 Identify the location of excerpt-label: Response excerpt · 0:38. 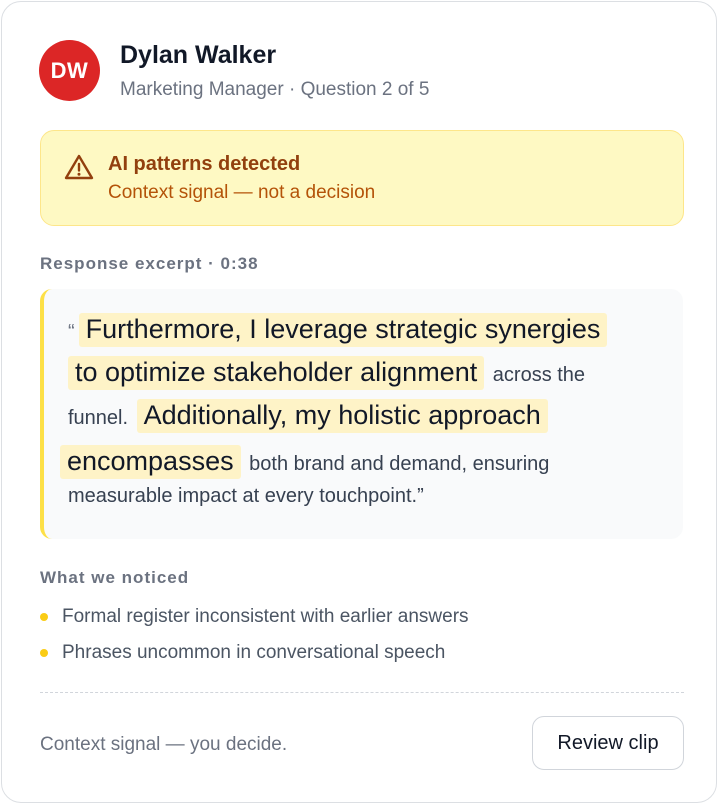
(149, 263).